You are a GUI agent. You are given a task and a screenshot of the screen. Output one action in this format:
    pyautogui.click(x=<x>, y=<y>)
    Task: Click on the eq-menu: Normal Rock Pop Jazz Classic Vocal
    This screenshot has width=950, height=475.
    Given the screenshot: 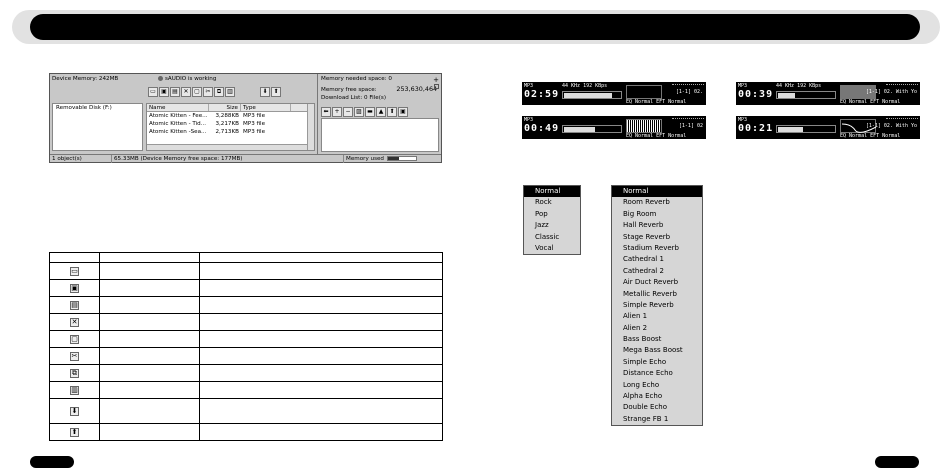 What is the action you would take?
    pyautogui.click(x=552, y=220)
    